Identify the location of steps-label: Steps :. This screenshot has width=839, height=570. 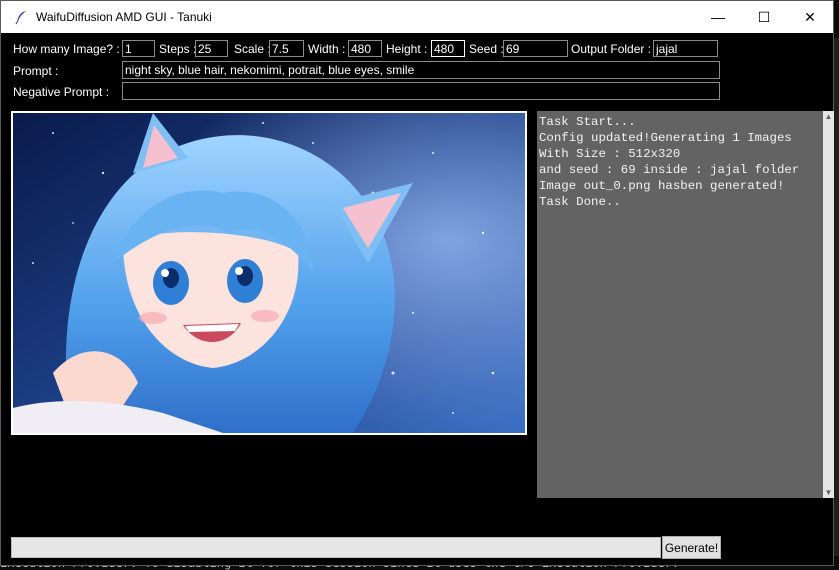
(178, 49).